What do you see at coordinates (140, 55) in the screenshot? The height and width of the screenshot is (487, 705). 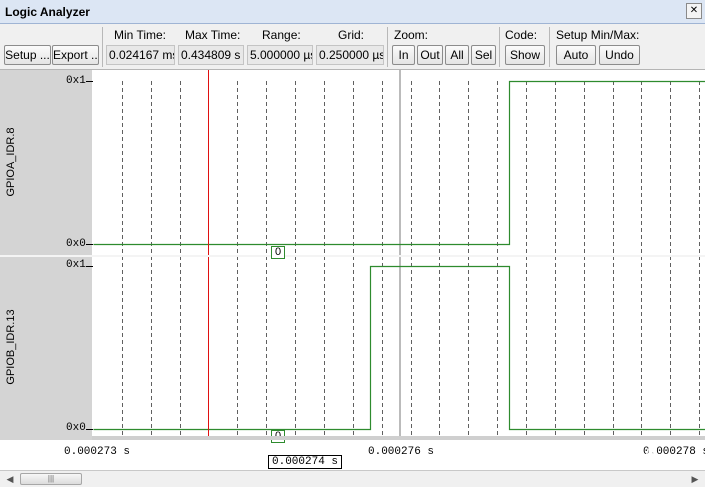 I see `min-time-value: 0.024167 ms` at bounding box center [140, 55].